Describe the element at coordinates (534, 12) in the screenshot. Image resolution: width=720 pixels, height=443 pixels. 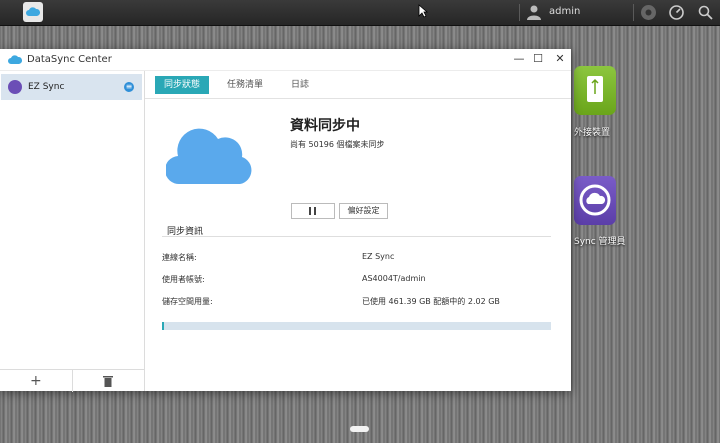
I see `user-icon` at that location.